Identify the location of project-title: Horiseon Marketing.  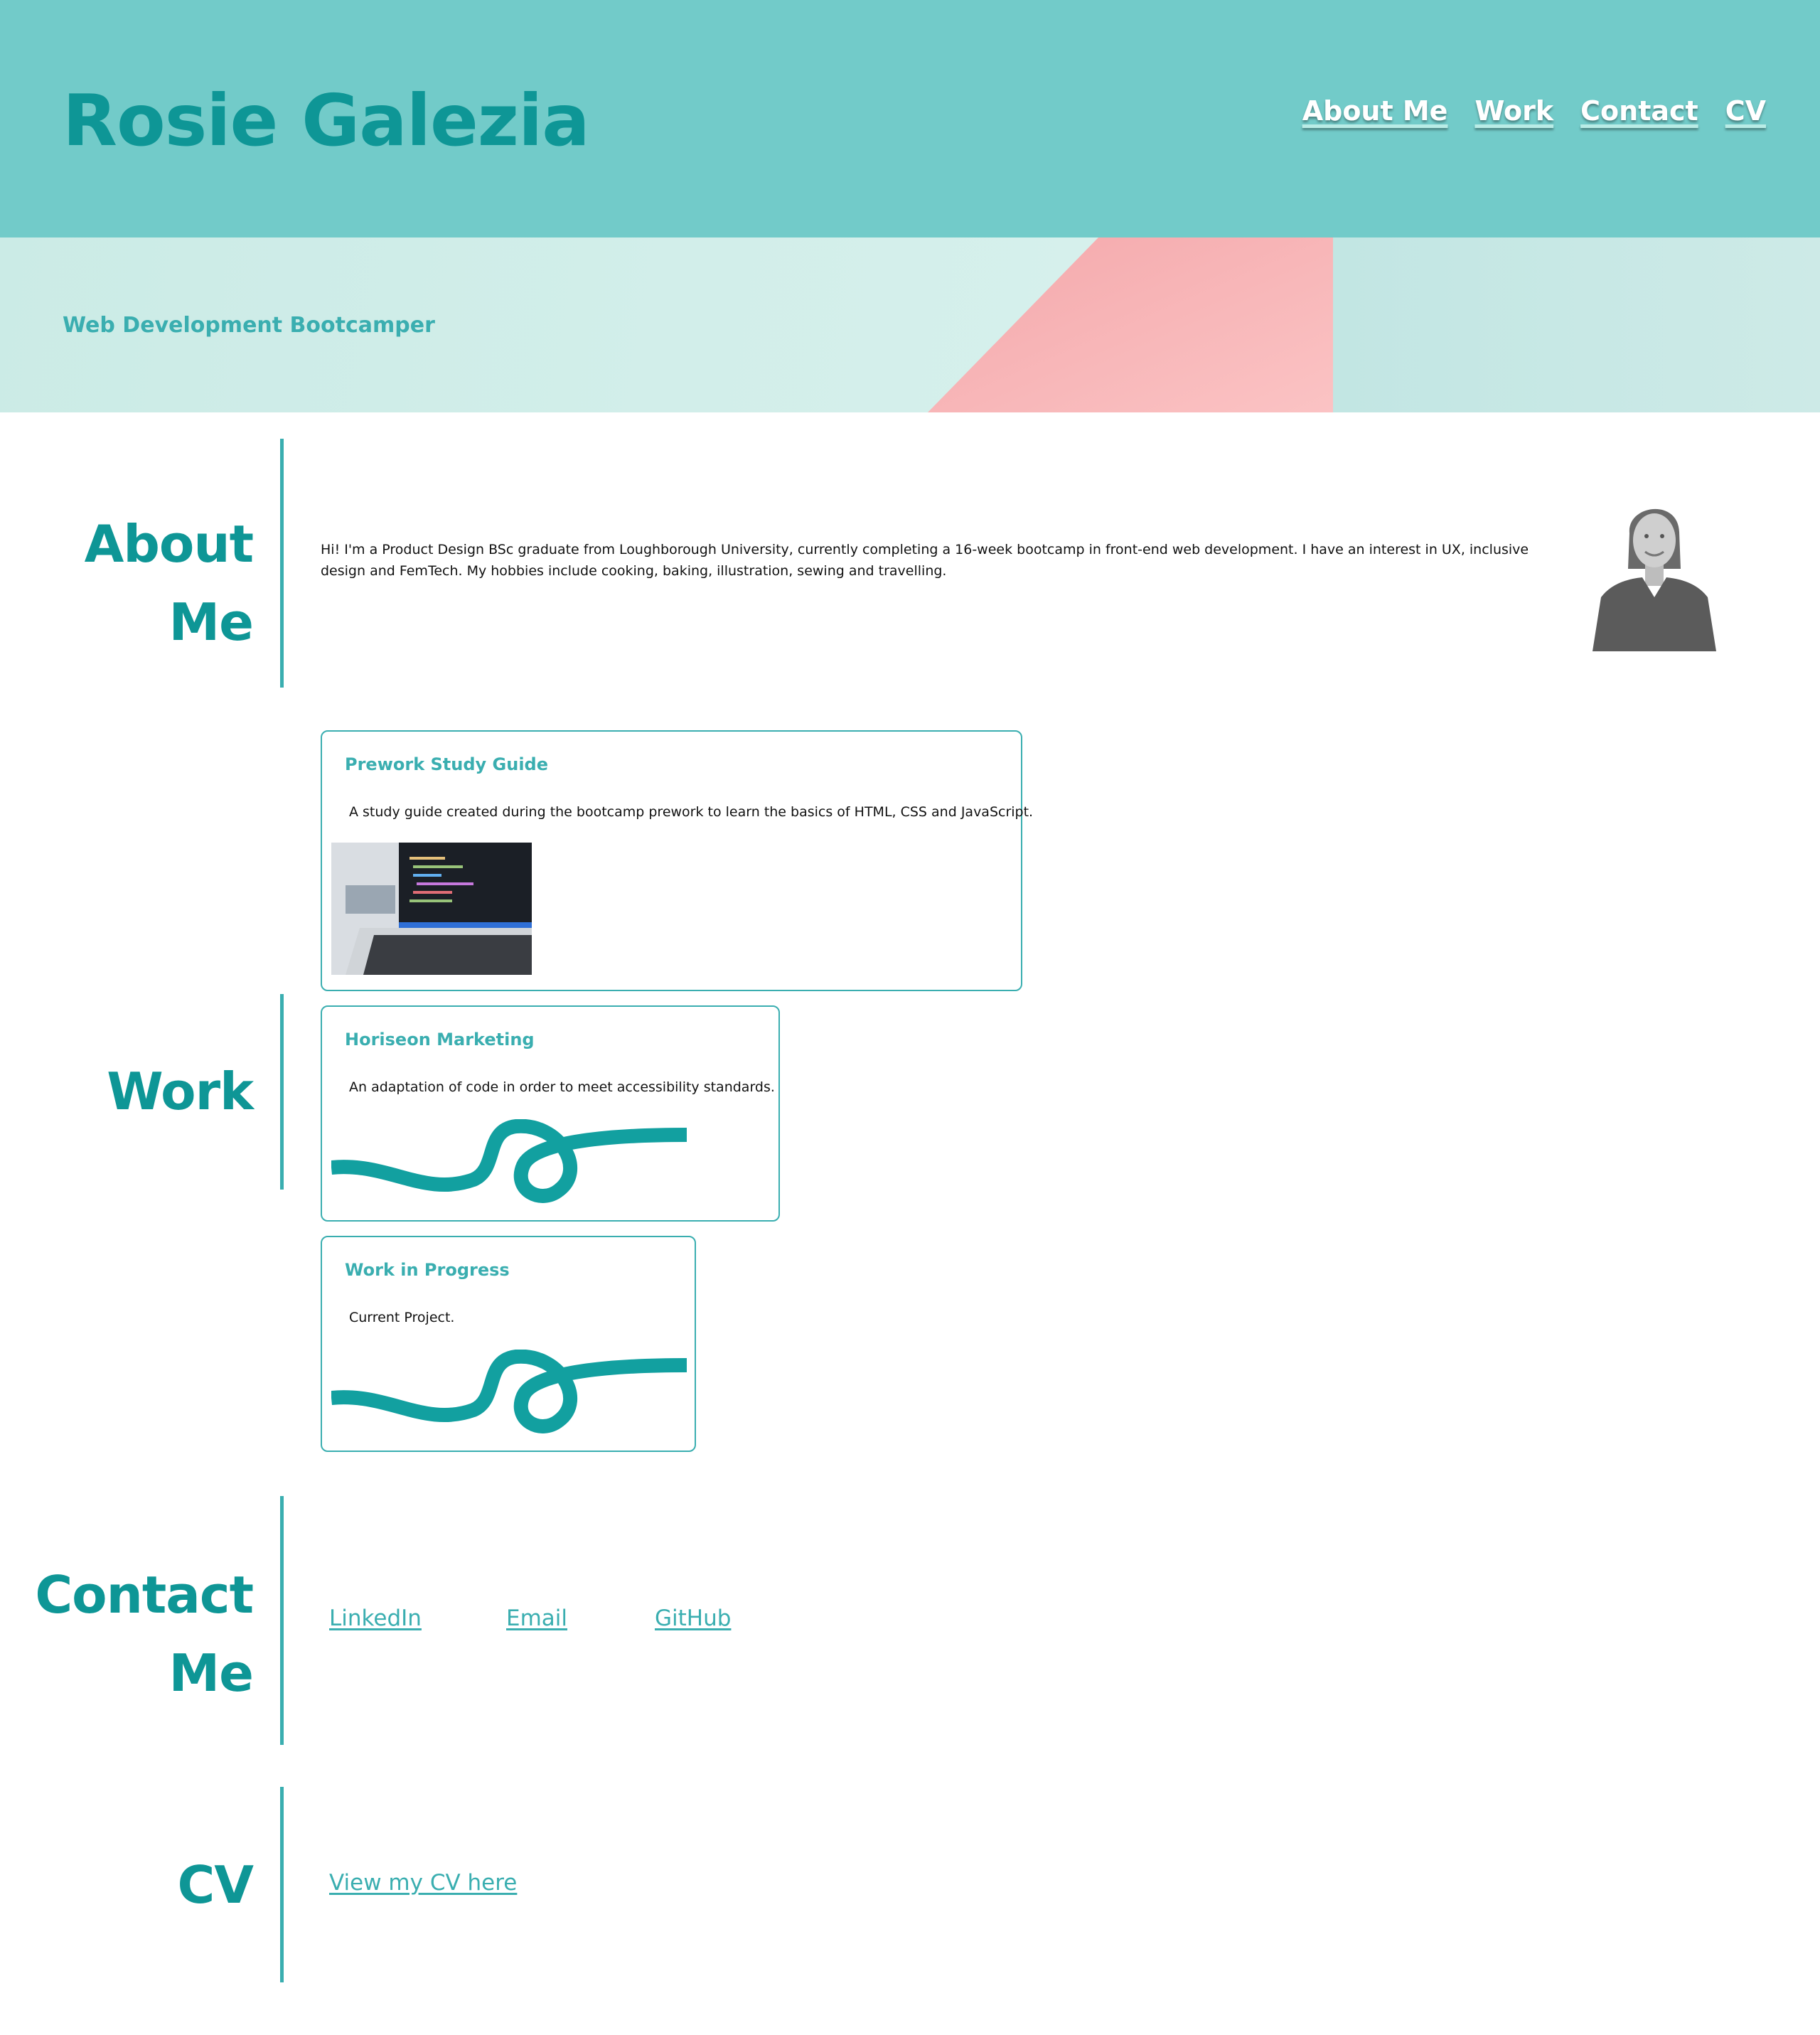
(440, 1039).